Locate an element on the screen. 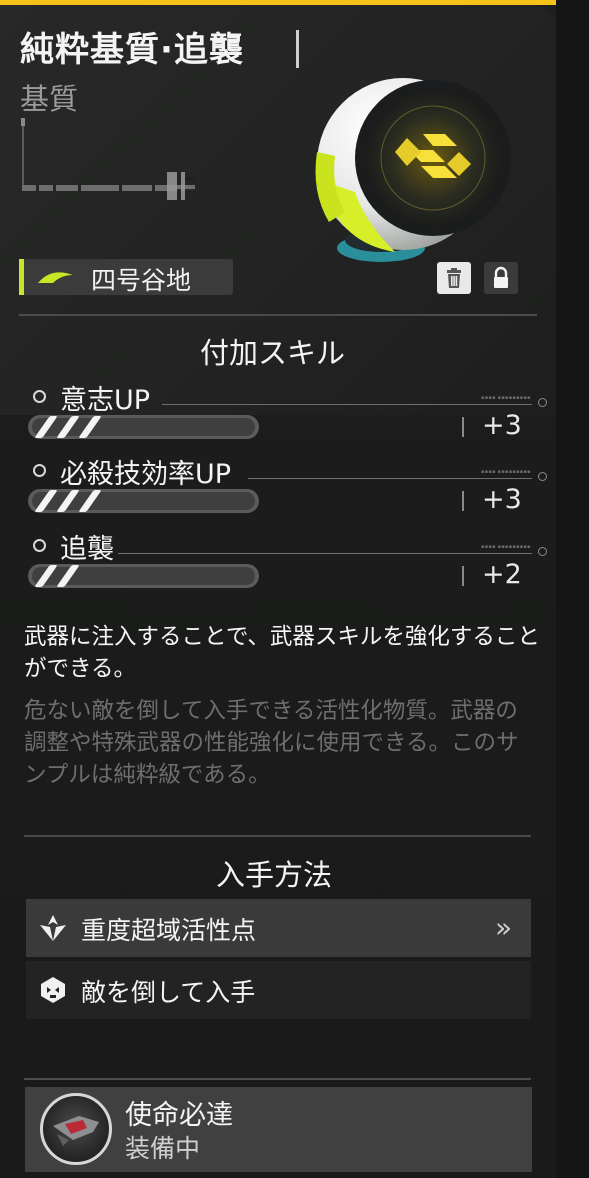  weapon-icon is located at coordinates (76, 1131).